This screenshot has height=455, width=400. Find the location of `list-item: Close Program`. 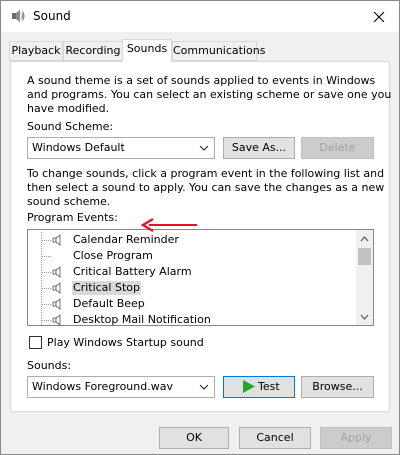

list-item: Close Program is located at coordinates (192, 256).